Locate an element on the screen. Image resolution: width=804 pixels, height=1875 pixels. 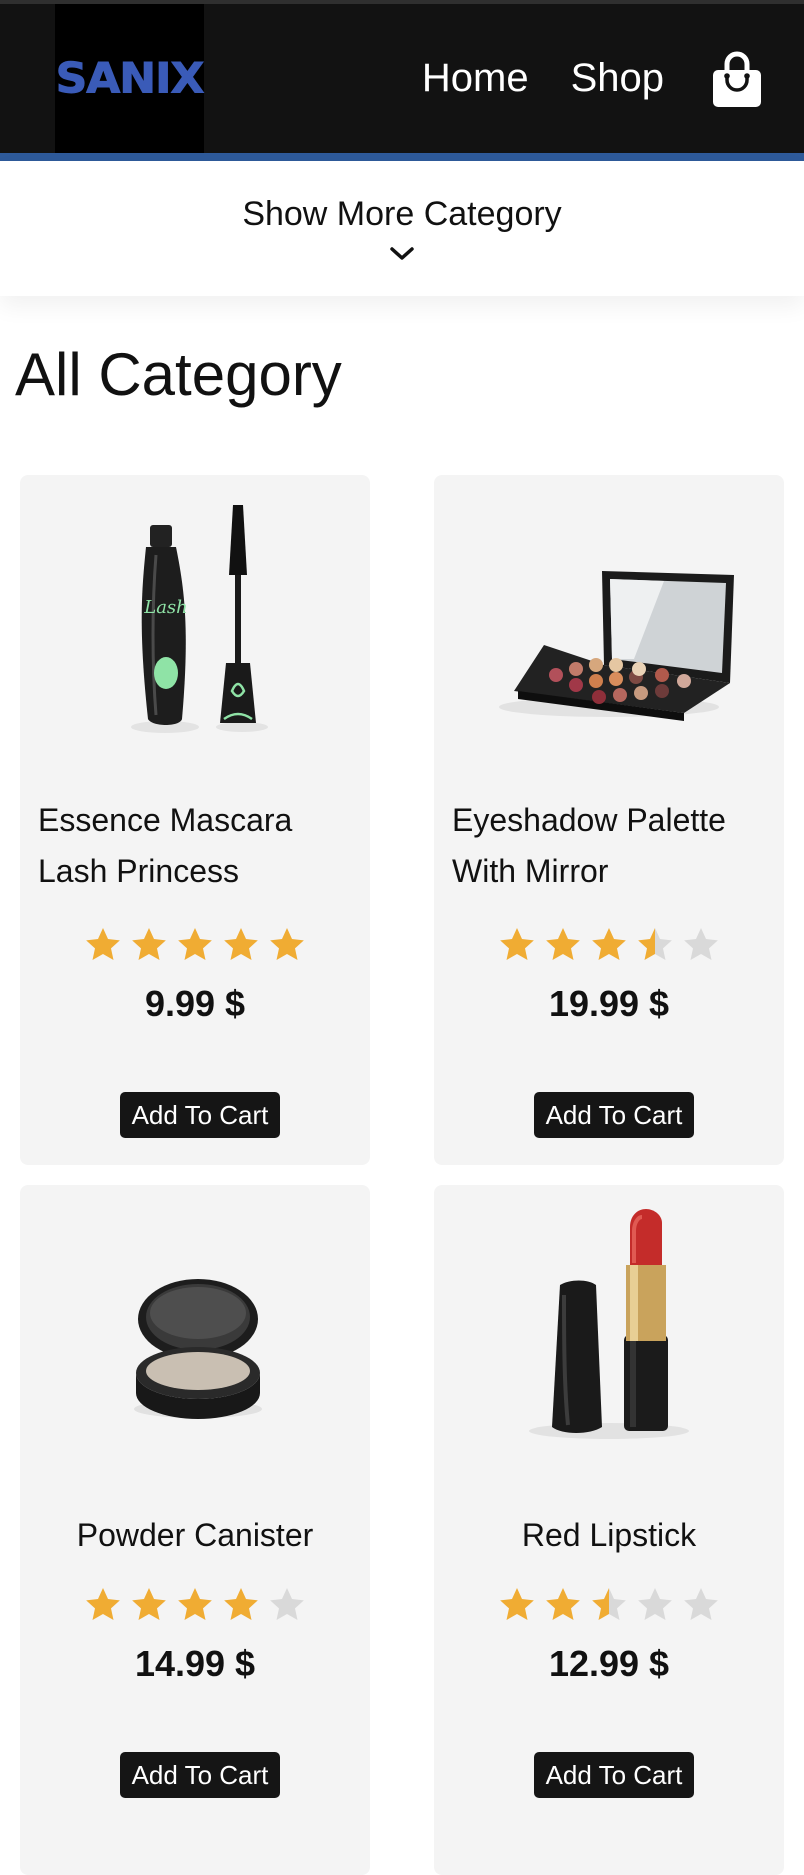
product-price: 14.99 $ is located at coordinates (195, 1663).